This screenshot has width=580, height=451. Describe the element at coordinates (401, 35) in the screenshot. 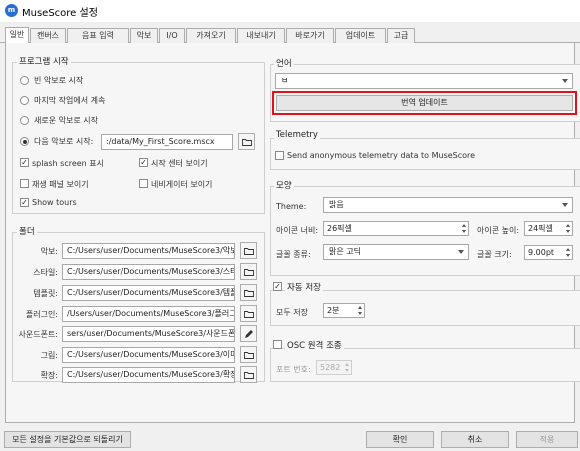

I see `tab-advanced: 고급` at that location.